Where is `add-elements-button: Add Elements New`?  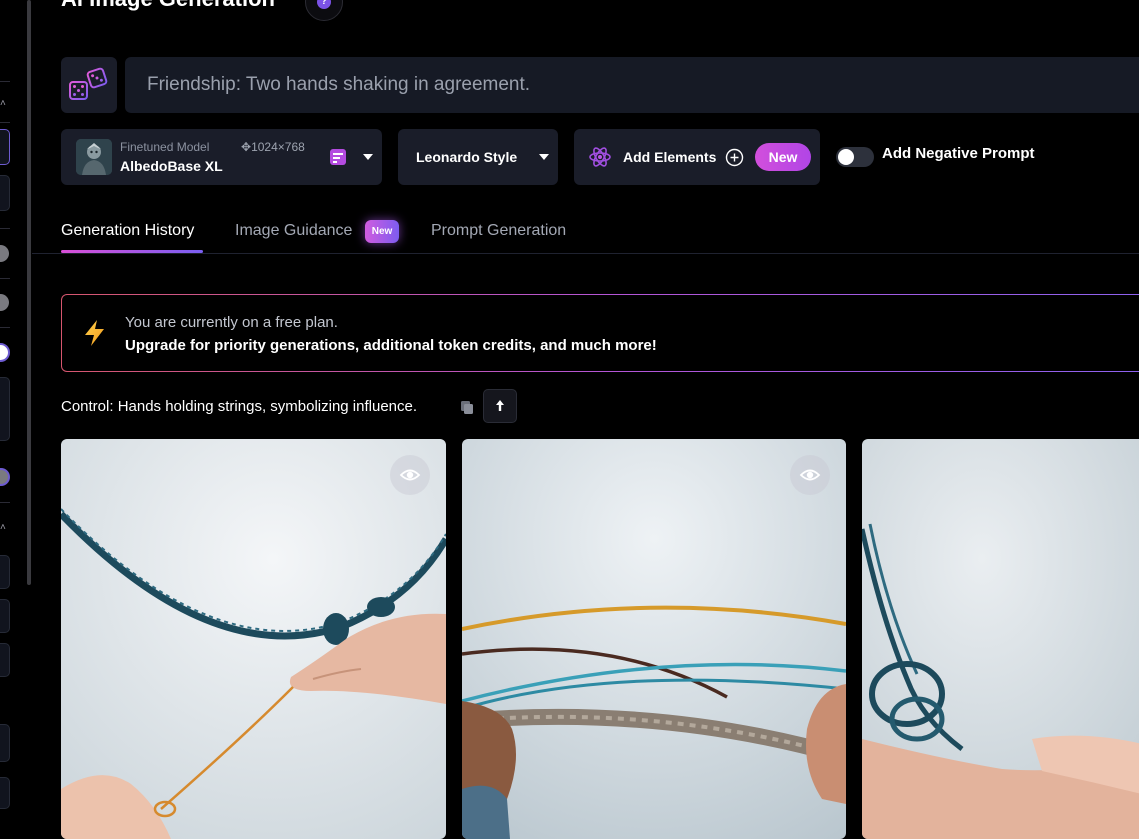
add-elements-button: Add Elements New is located at coordinates (697, 157).